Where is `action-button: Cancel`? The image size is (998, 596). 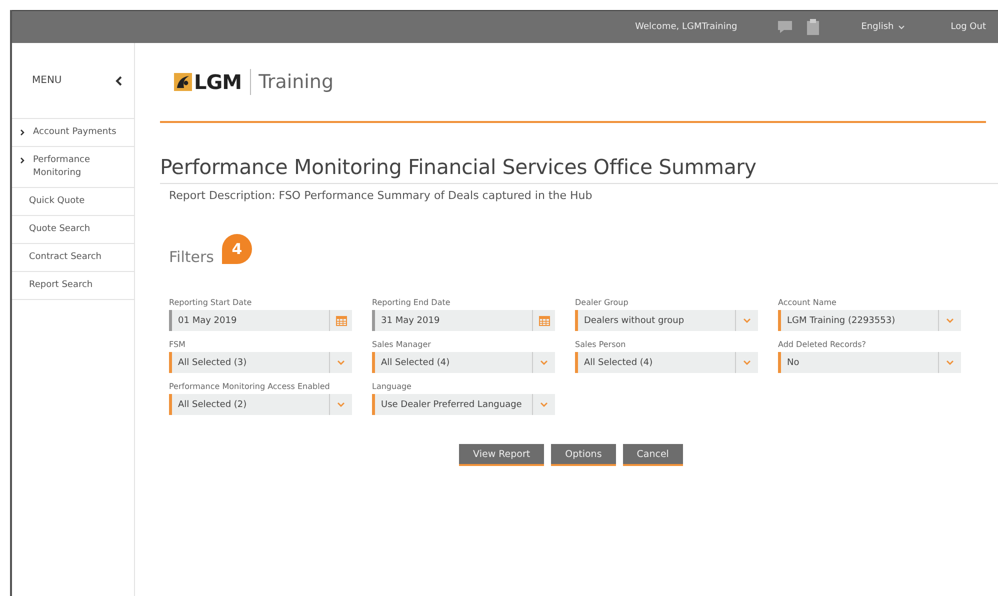 action-button: Cancel is located at coordinates (652, 455).